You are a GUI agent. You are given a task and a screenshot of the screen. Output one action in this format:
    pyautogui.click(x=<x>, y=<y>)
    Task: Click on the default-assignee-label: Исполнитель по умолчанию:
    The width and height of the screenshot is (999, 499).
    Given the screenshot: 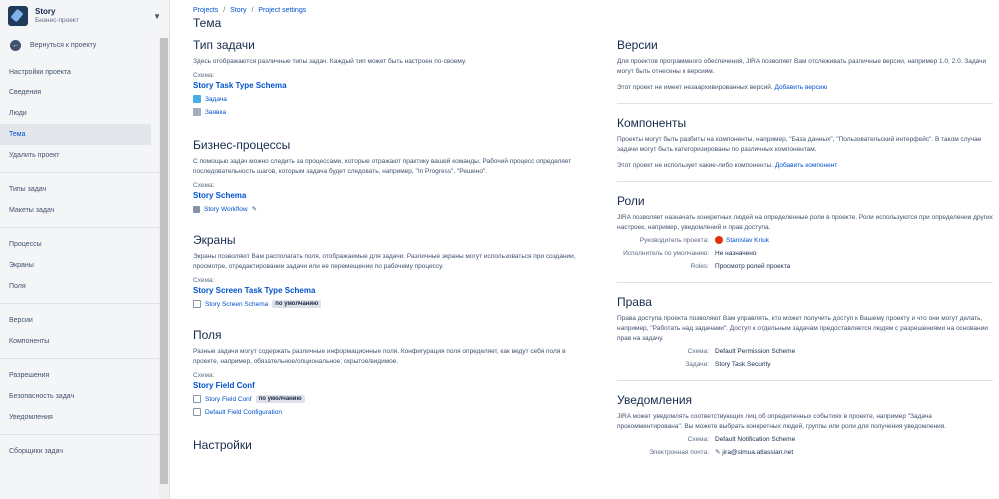 What is the action you would take?
    pyautogui.click(x=666, y=253)
    